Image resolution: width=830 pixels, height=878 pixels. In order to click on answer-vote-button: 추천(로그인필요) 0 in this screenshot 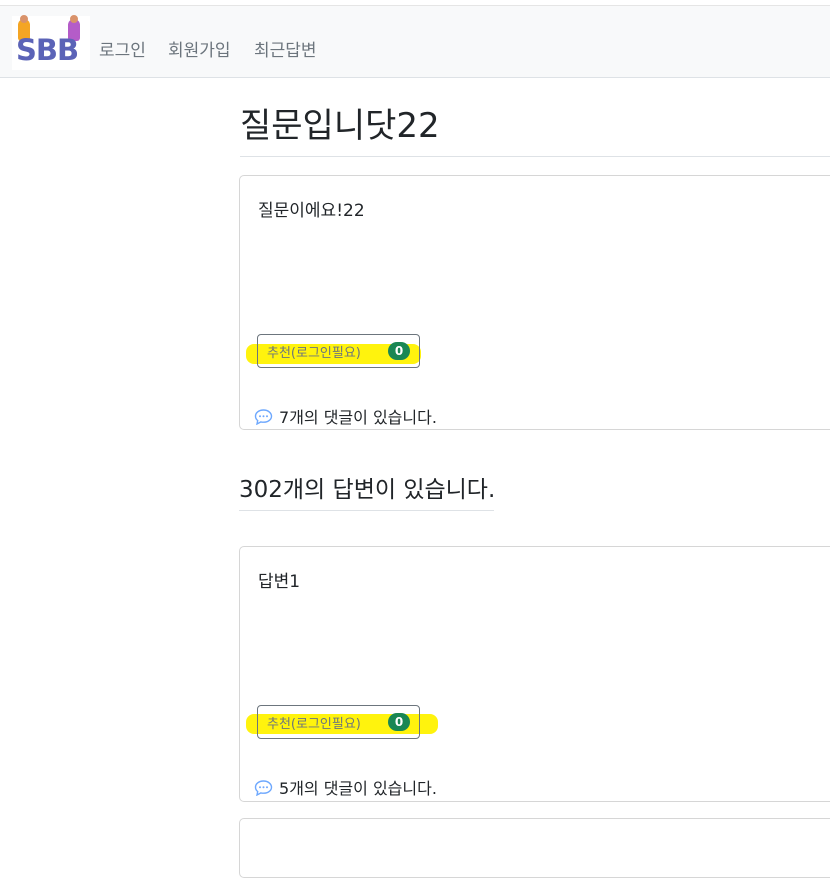, I will do `click(338, 722)`.